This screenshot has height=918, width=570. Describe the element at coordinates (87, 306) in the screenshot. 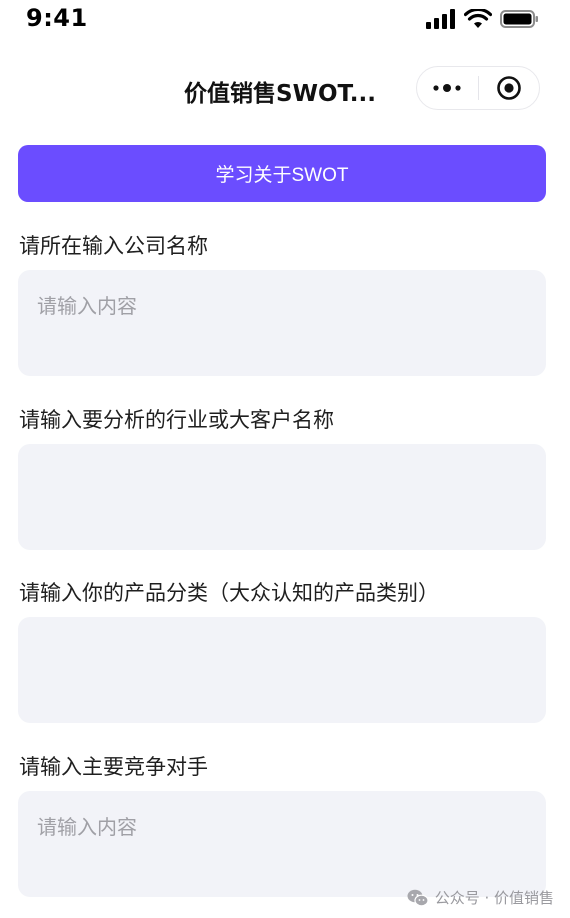

I see `company-name-placeholder: 请输入内容` at that location.